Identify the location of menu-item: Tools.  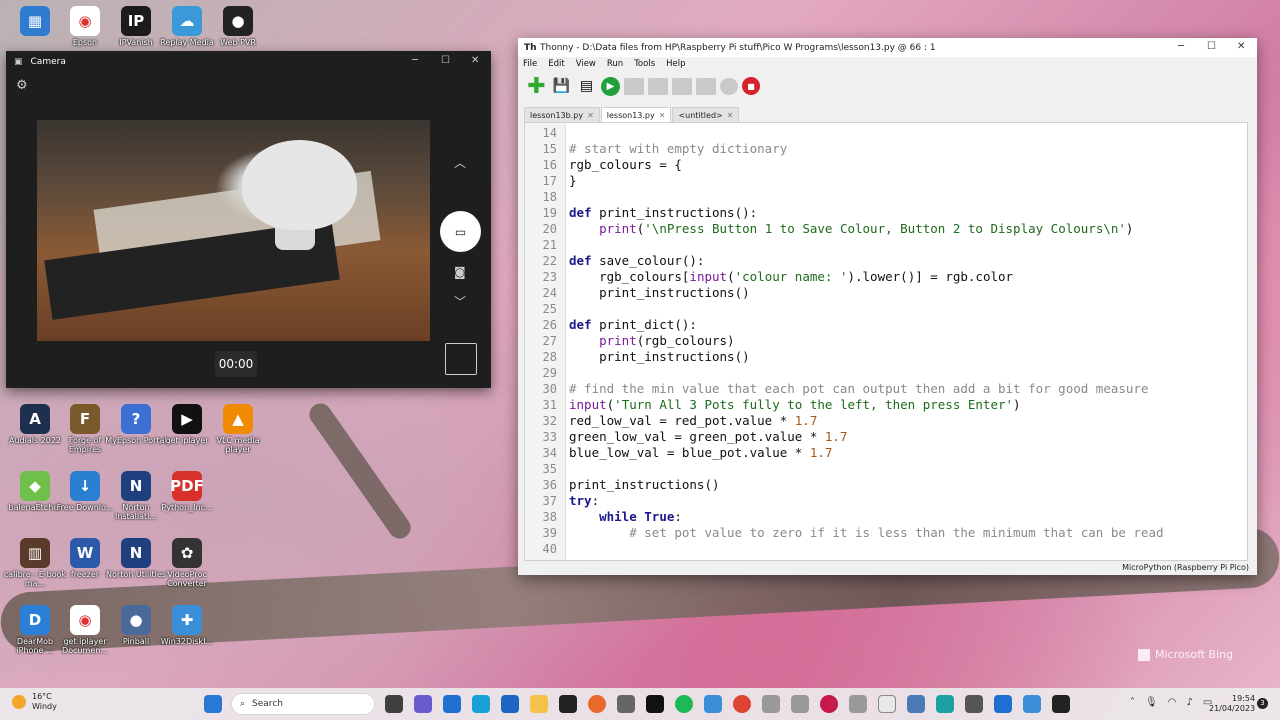
(644, 64).